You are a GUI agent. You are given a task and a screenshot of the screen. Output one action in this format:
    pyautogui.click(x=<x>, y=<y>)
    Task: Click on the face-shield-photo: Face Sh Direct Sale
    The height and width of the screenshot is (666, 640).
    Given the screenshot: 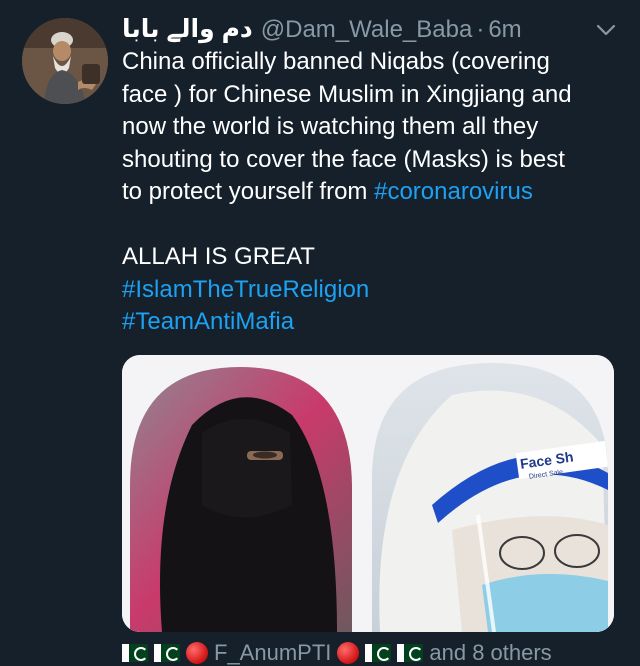 What is the action you would take?
    pyautogui.click(x=490, y=497)
    